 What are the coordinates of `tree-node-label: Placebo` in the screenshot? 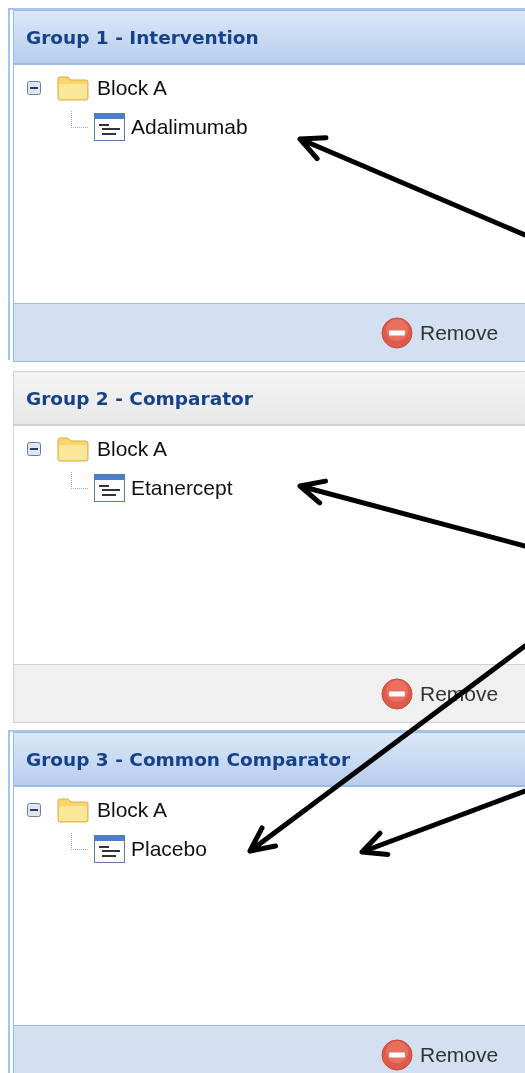 It's located at (169, 848).